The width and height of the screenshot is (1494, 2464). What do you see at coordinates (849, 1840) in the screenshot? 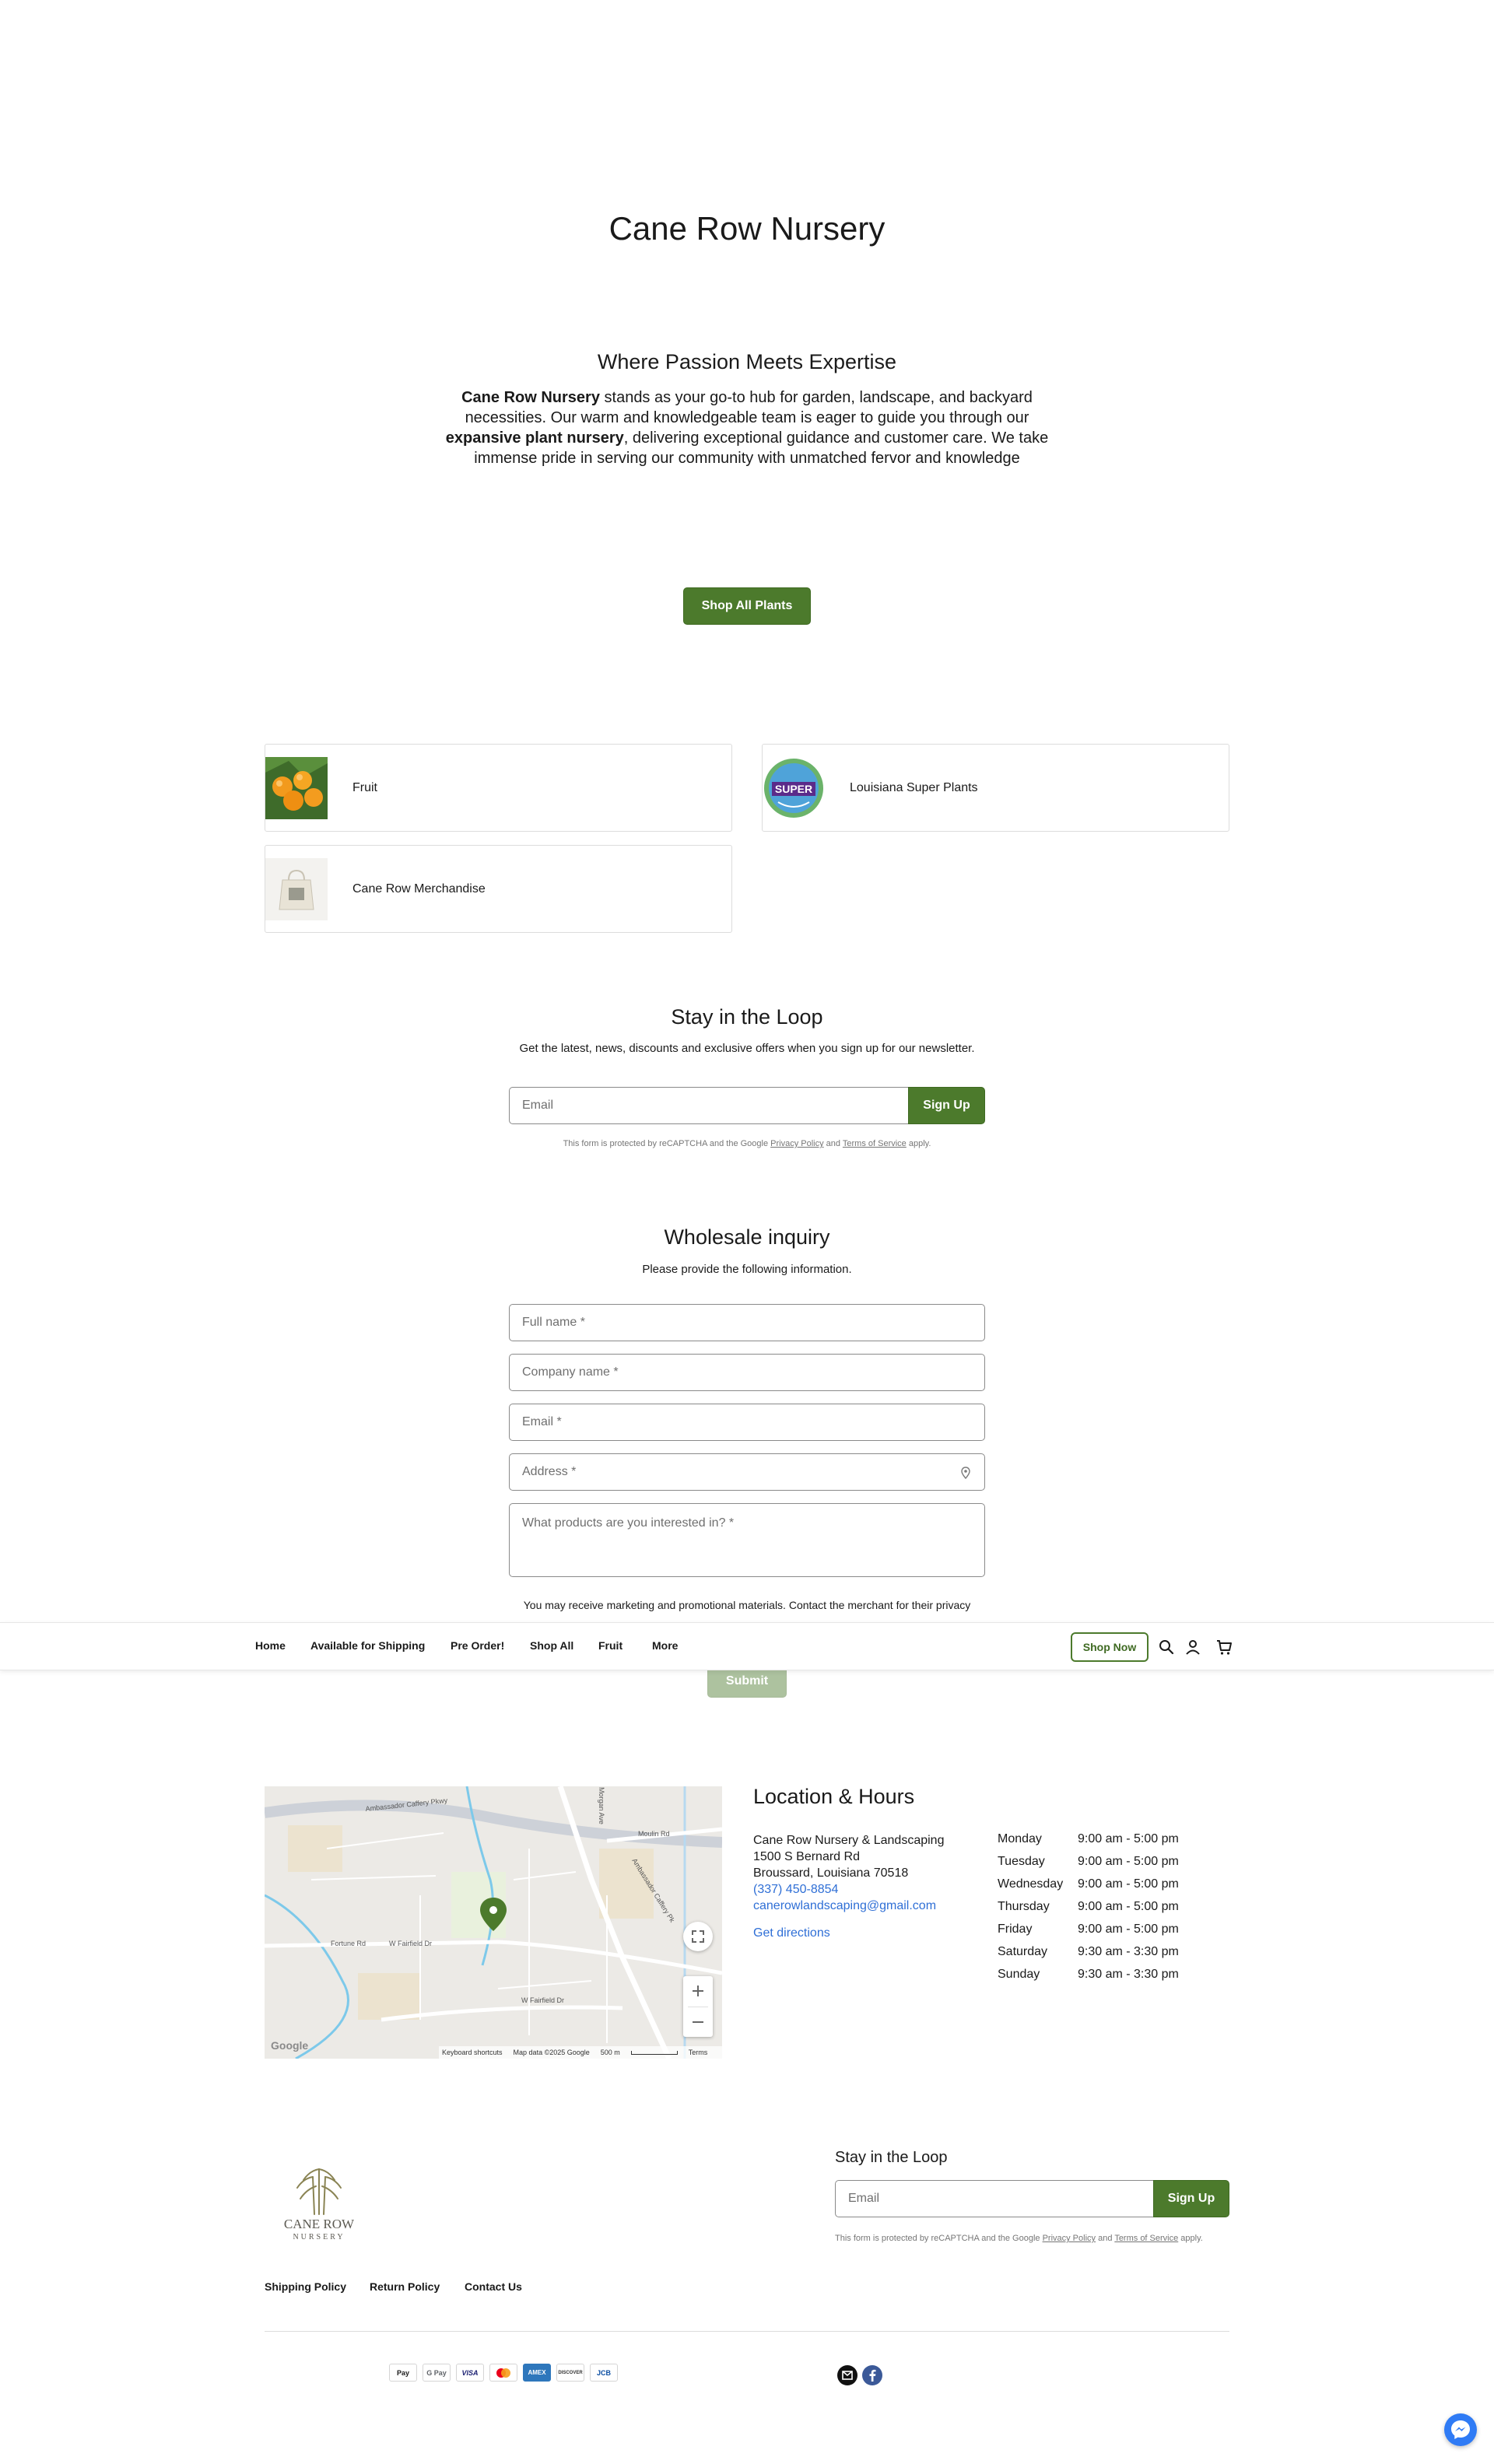
I see `business-name: Cane Row Nursery & Landscaping` at bounding box center [849, 1840].